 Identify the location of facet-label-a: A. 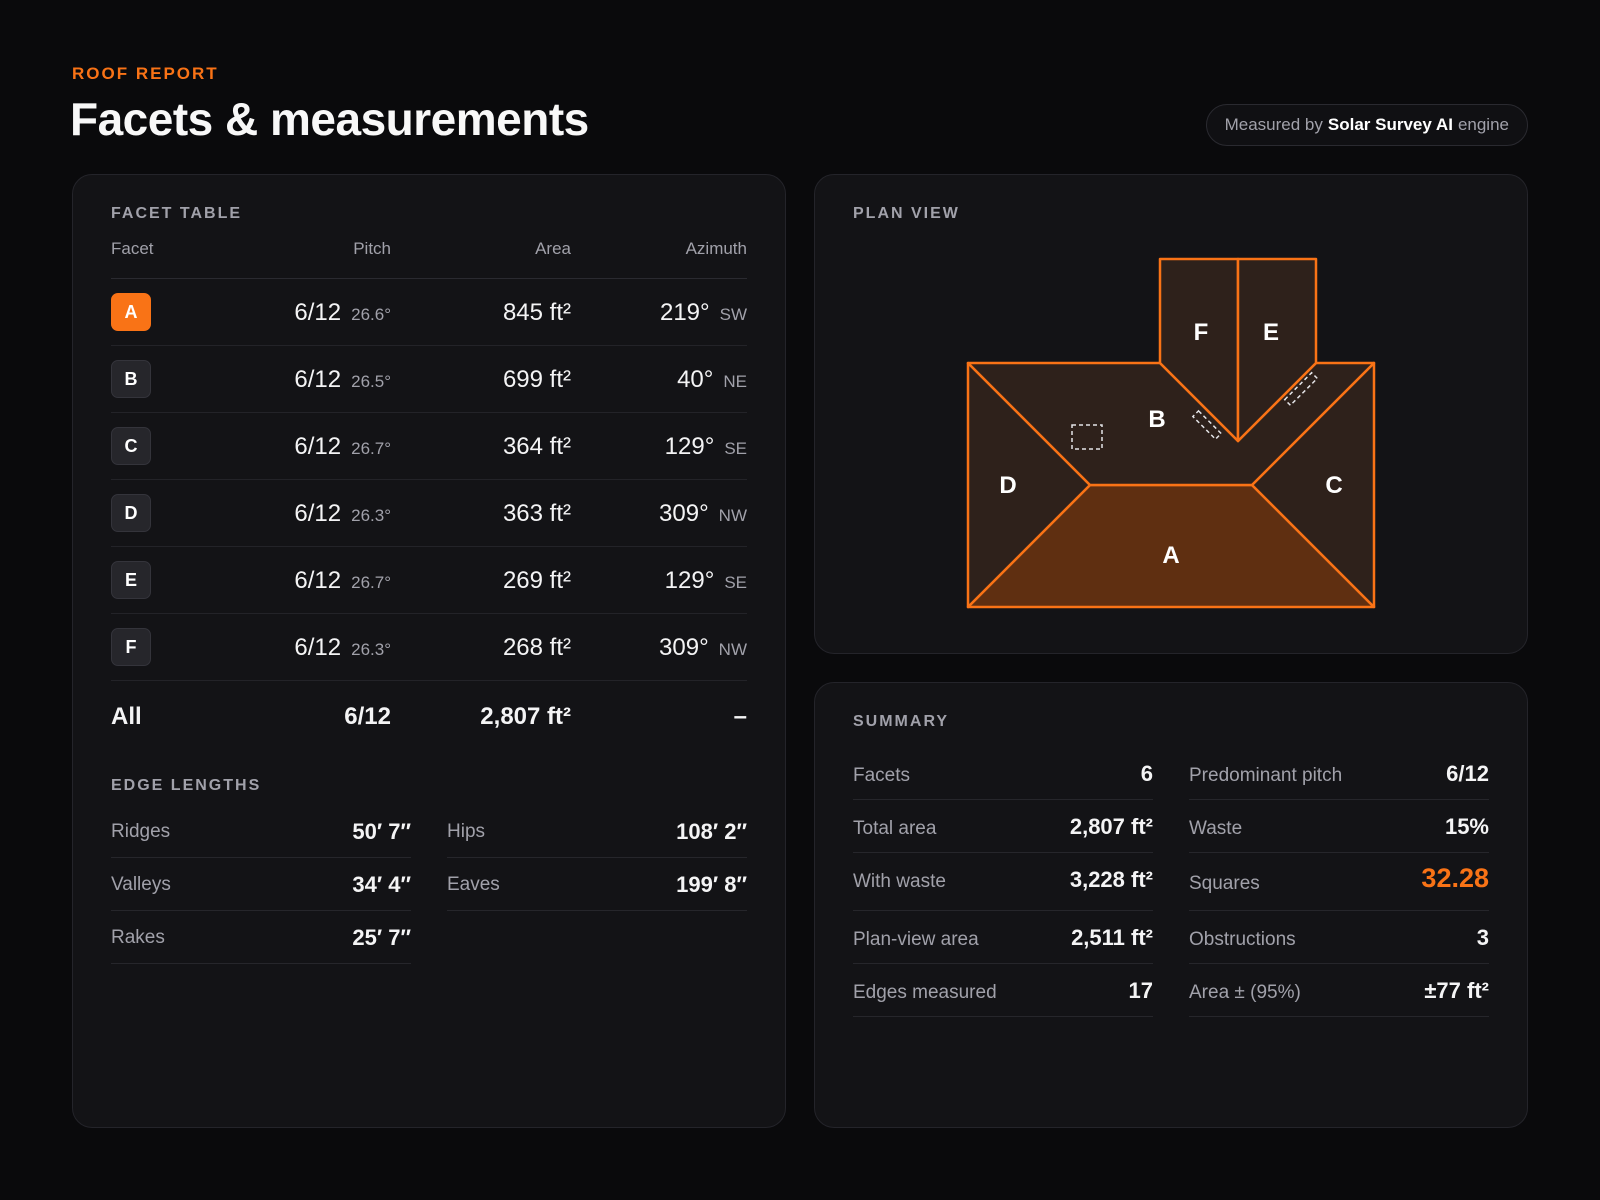
(1170, 555).